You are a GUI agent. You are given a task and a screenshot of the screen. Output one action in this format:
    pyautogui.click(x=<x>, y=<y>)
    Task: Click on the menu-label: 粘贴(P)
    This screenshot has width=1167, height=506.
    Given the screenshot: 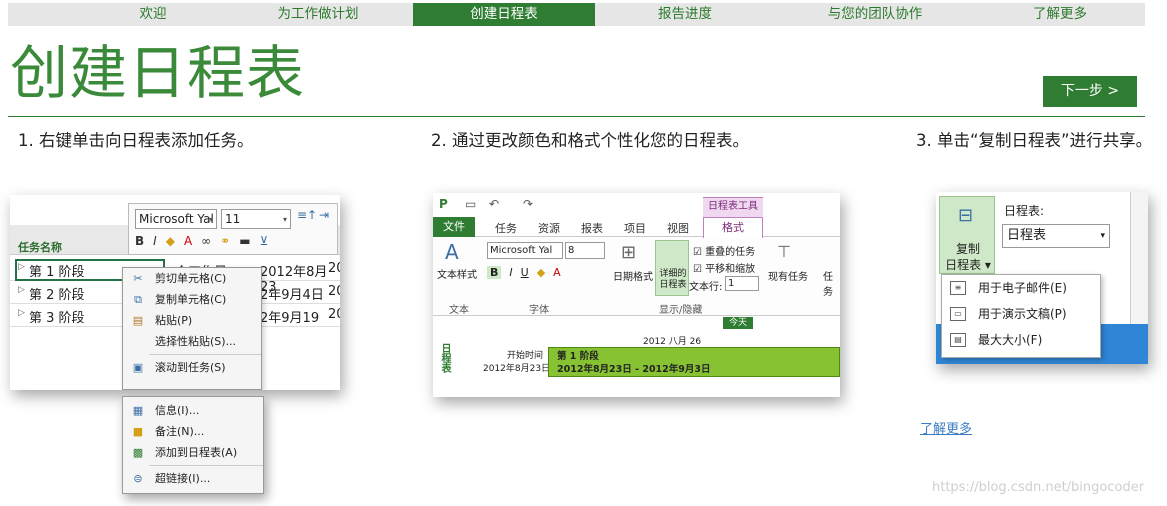 What is the action you would take?
    pyautogui.click(x=174, y=320)
    